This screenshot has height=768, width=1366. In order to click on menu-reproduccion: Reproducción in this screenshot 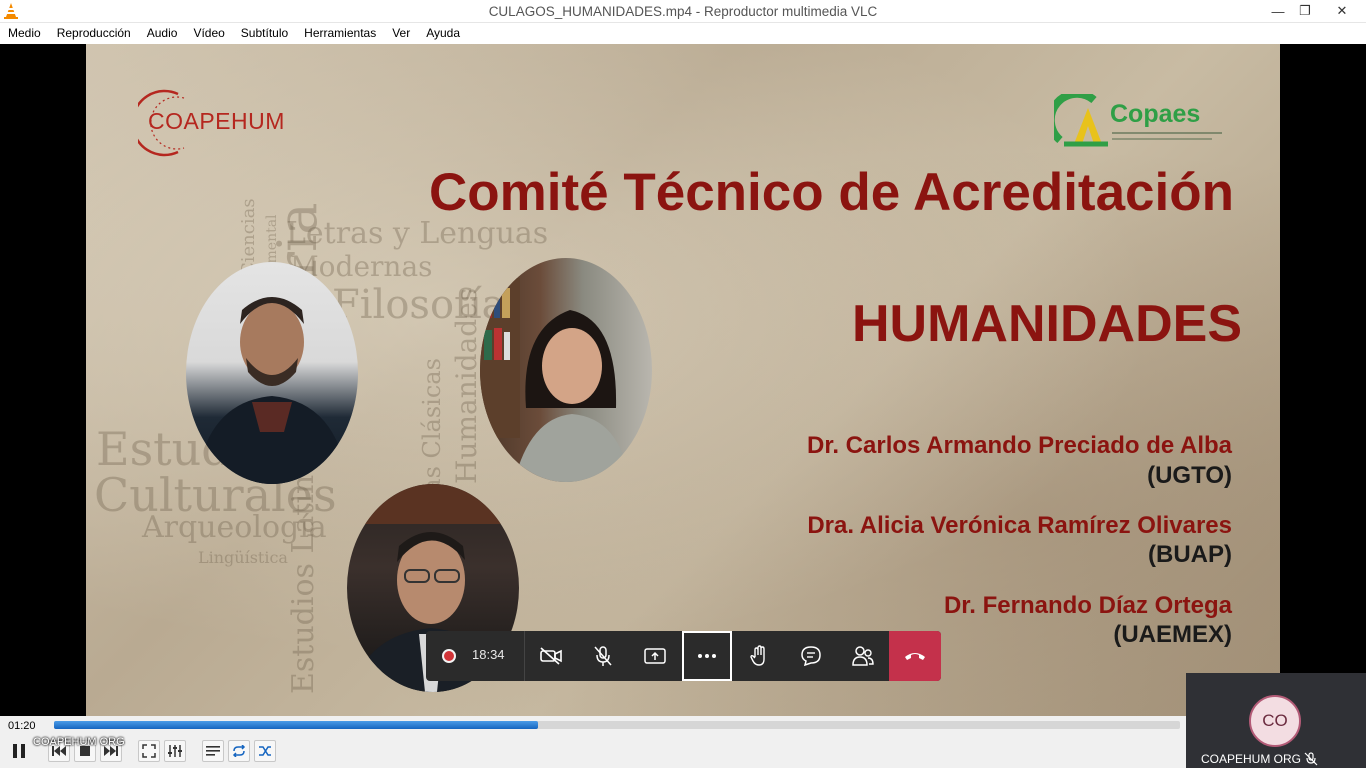, I will do `click(94, 33)`.